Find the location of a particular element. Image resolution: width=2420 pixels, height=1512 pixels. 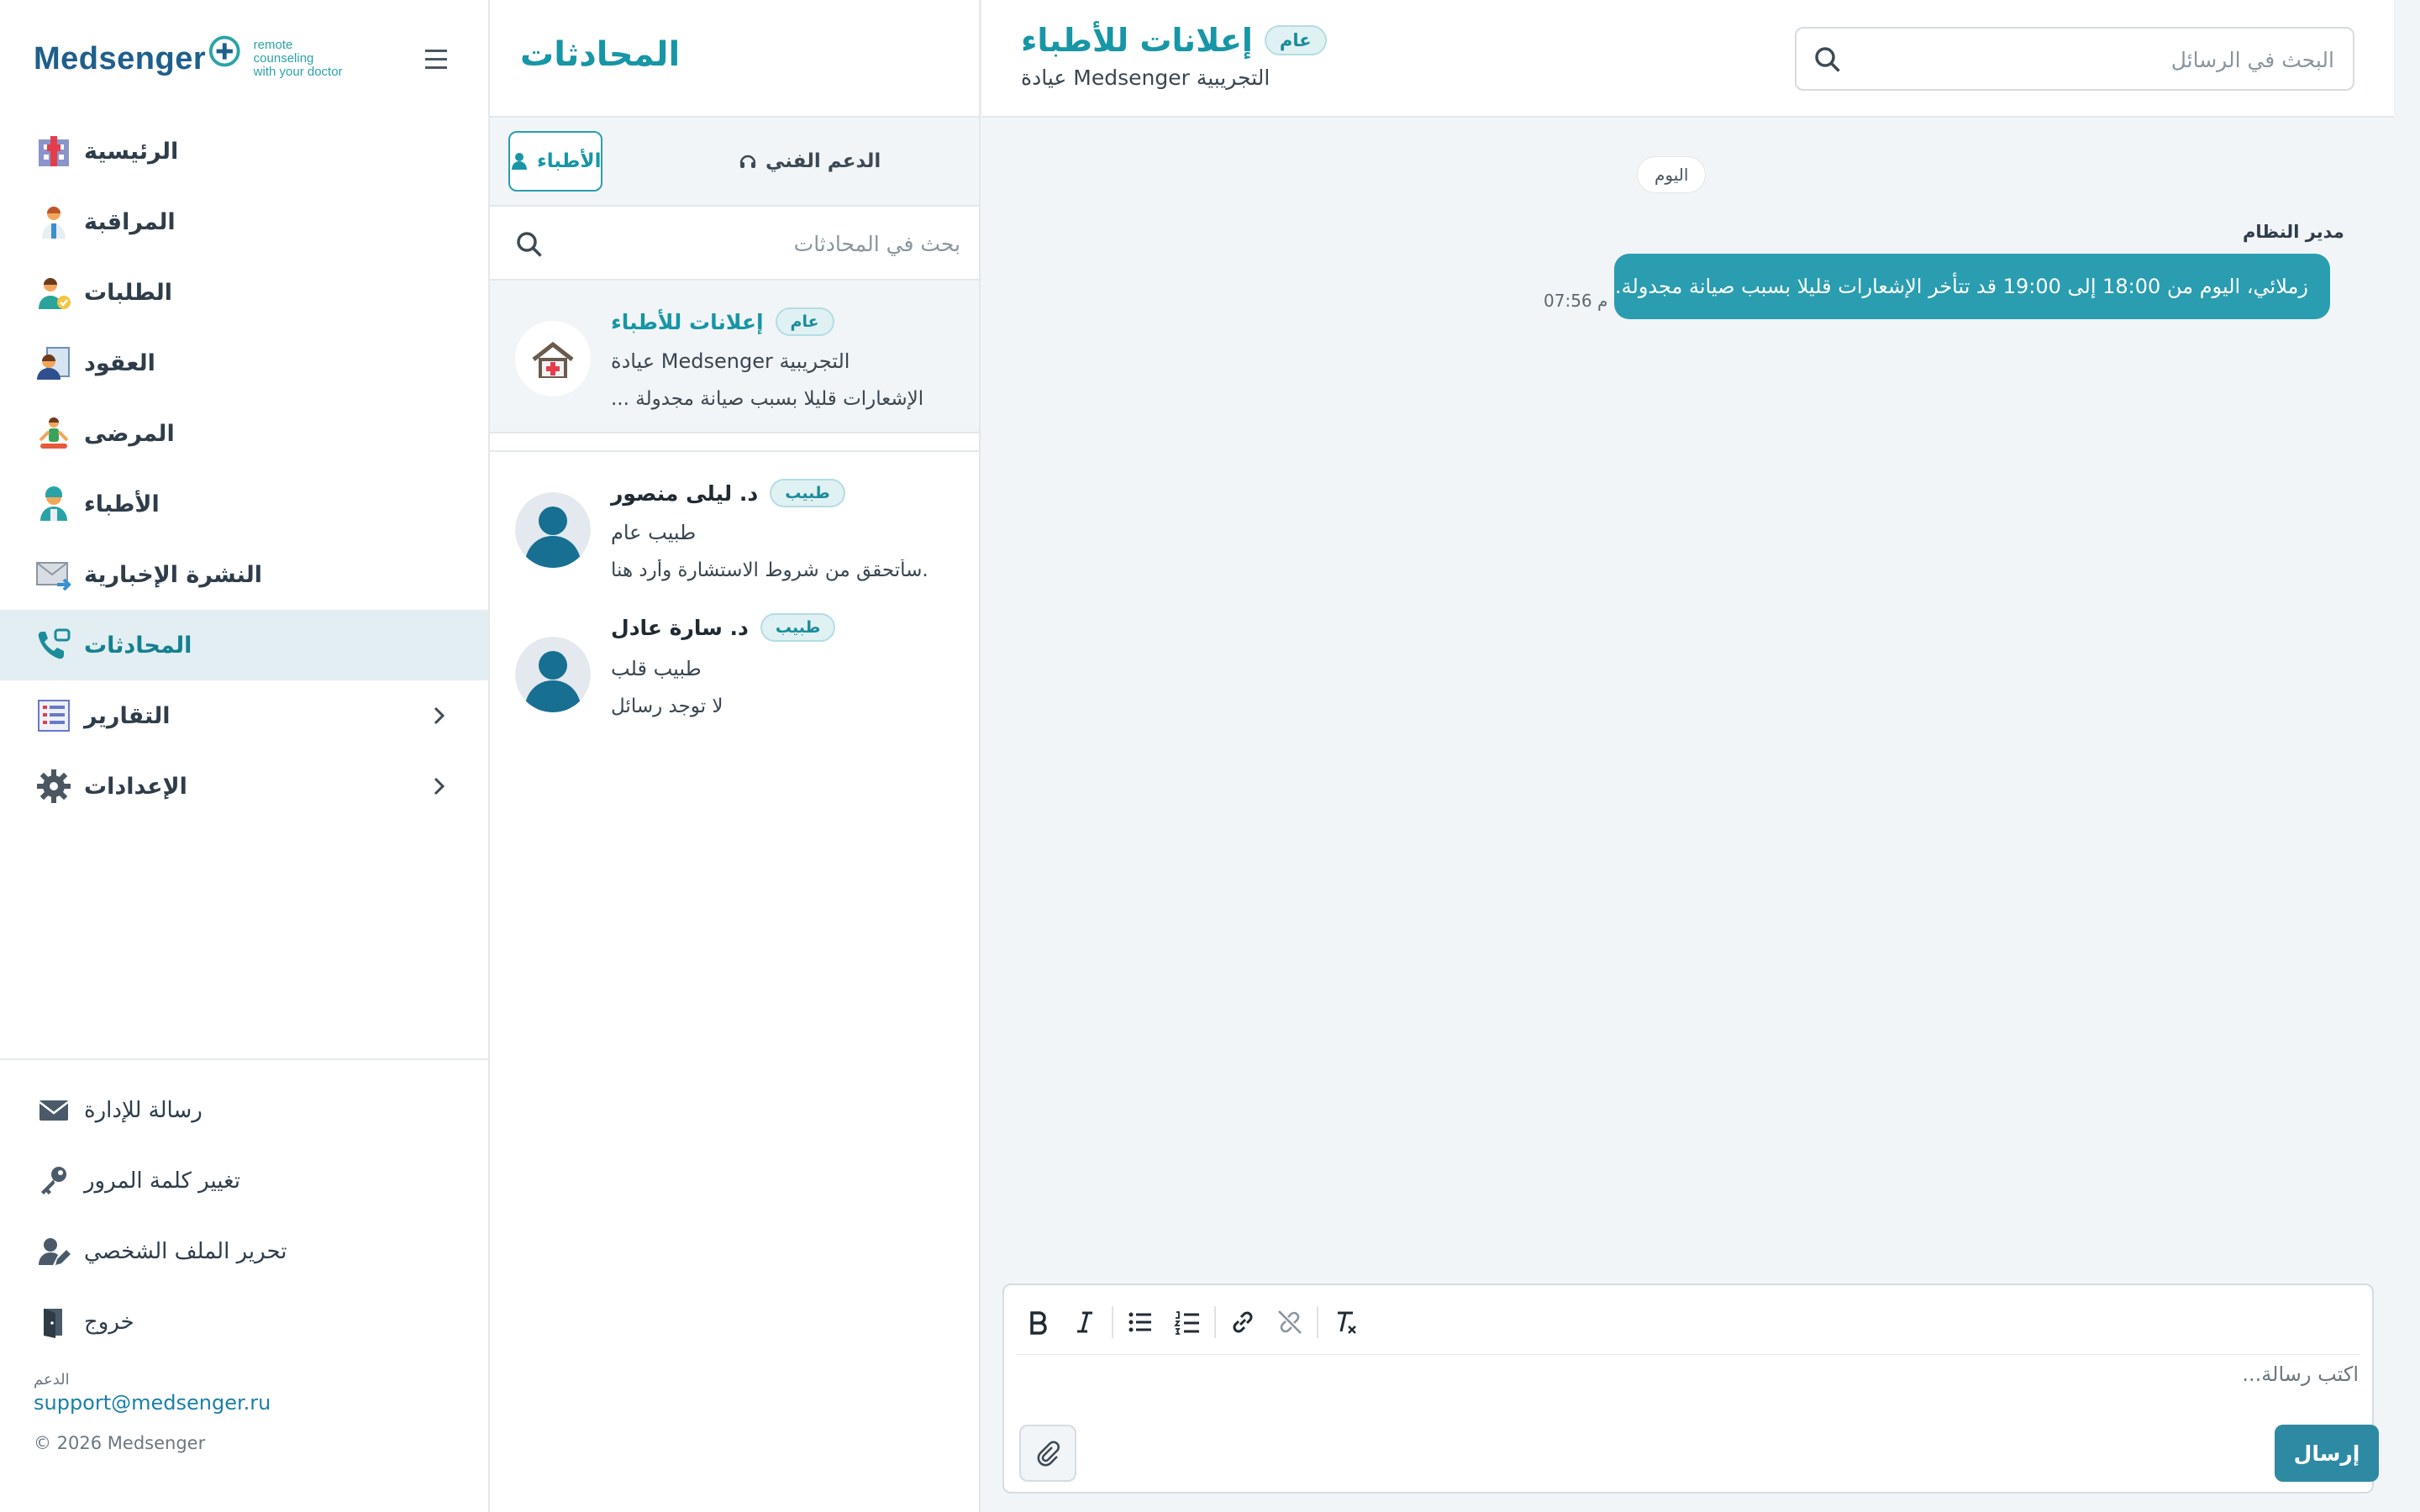

sidebar-item-label: المرضى is located at coordinates (129, 433).